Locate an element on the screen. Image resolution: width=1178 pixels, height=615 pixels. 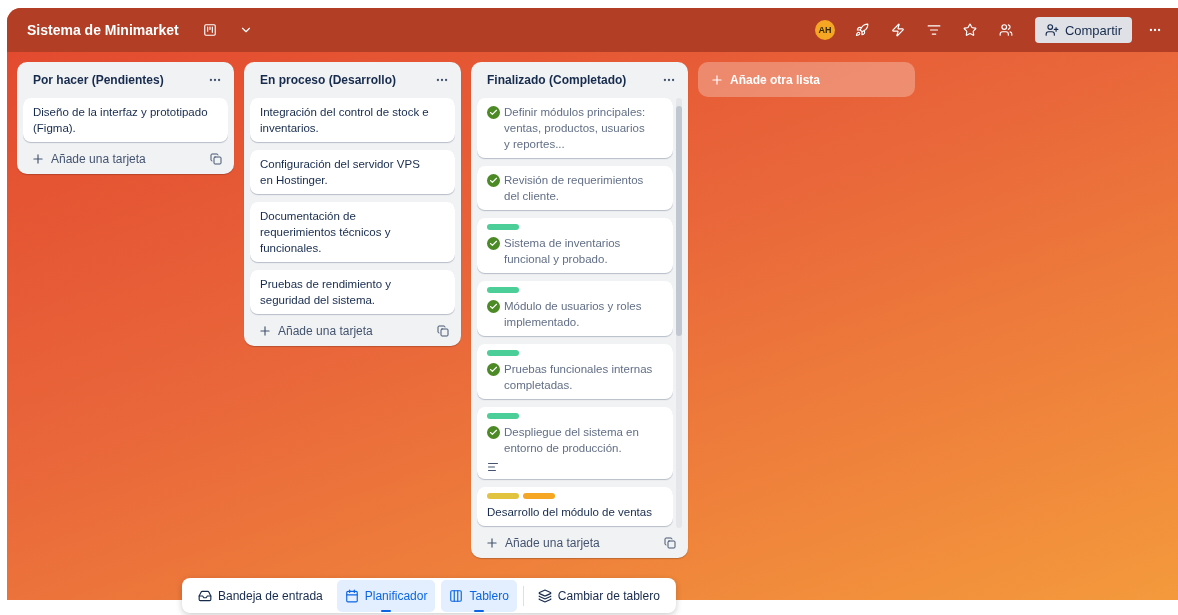
user-avatar: AH is located at coordinates (824, 30).